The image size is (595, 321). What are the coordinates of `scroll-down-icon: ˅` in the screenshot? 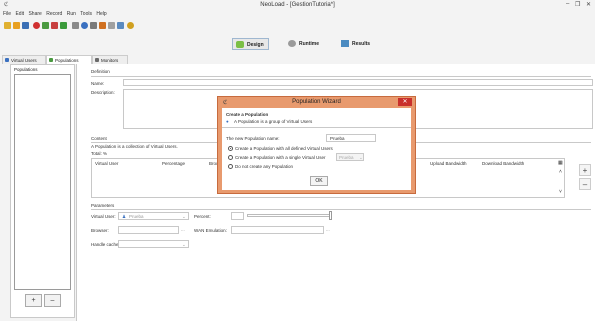 It's located at (560, 192).